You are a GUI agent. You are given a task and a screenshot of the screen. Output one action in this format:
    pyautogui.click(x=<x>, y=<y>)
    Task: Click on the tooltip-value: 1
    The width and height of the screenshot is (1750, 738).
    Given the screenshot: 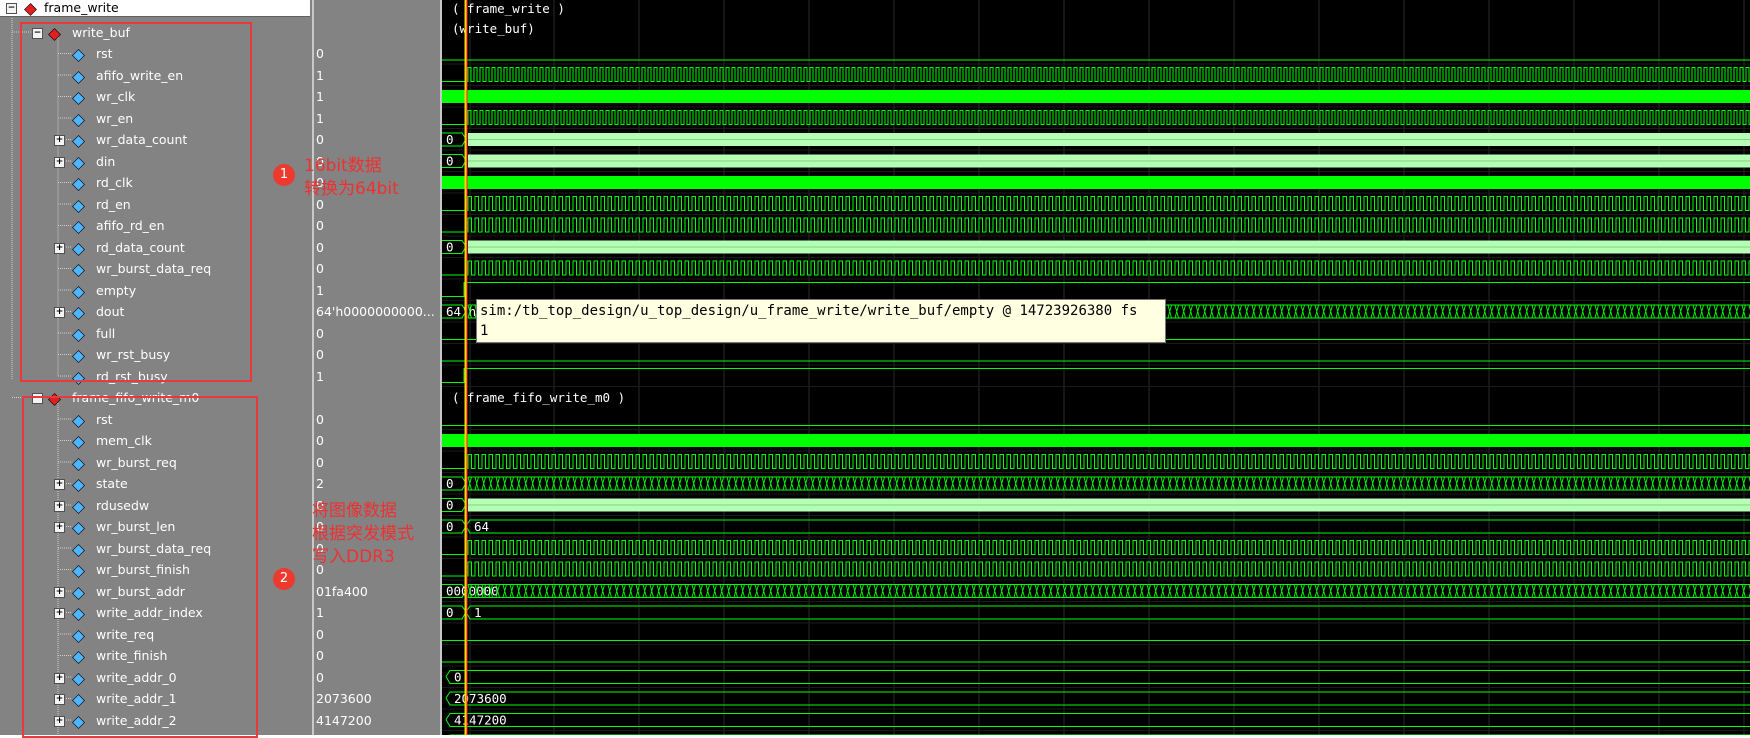 What is the action you would take?
    pyautogui.click(x=484, y=331)
    